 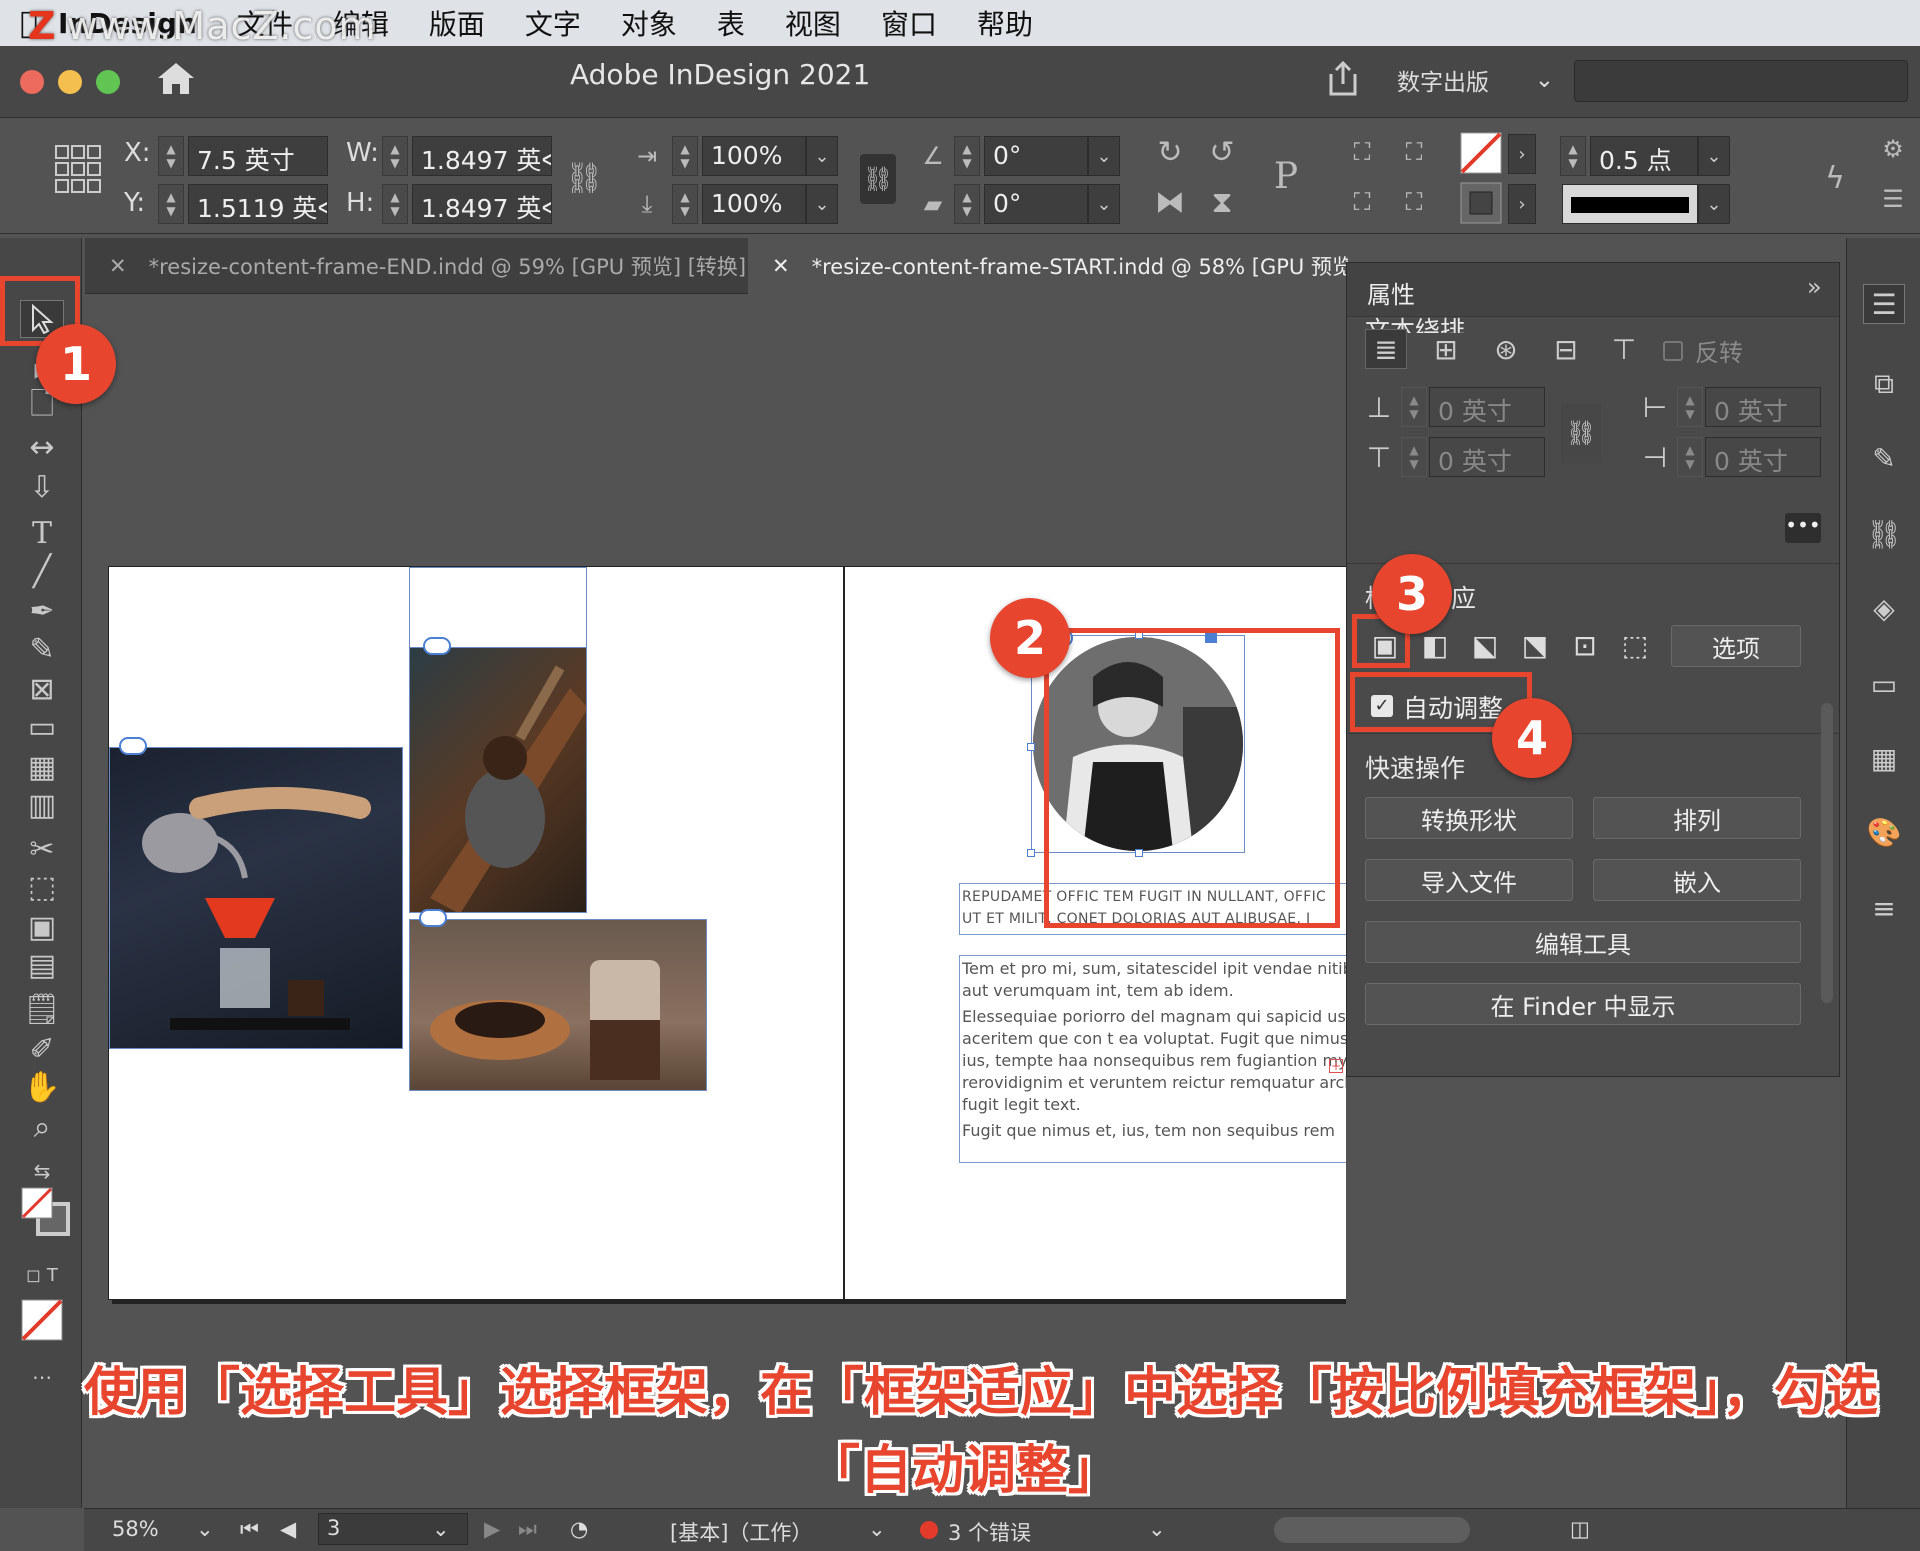 I want to click on next-page-icon: ▶, so click(x=492, y=1529).